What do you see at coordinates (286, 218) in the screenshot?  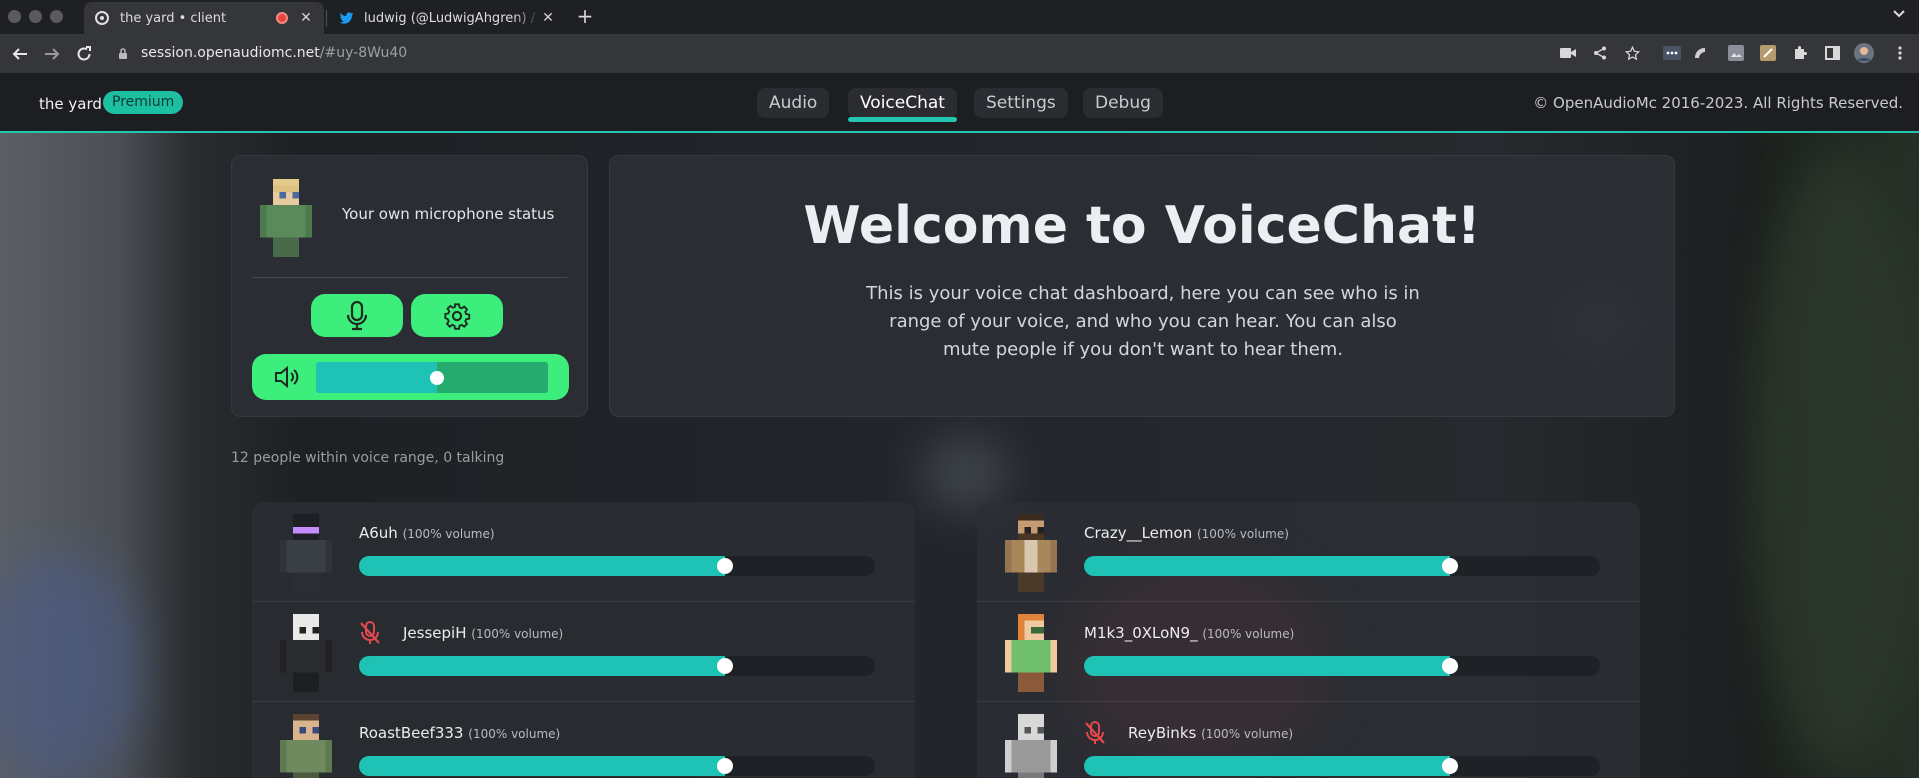 I see `own-avatar` at bounding box center [286, 218].